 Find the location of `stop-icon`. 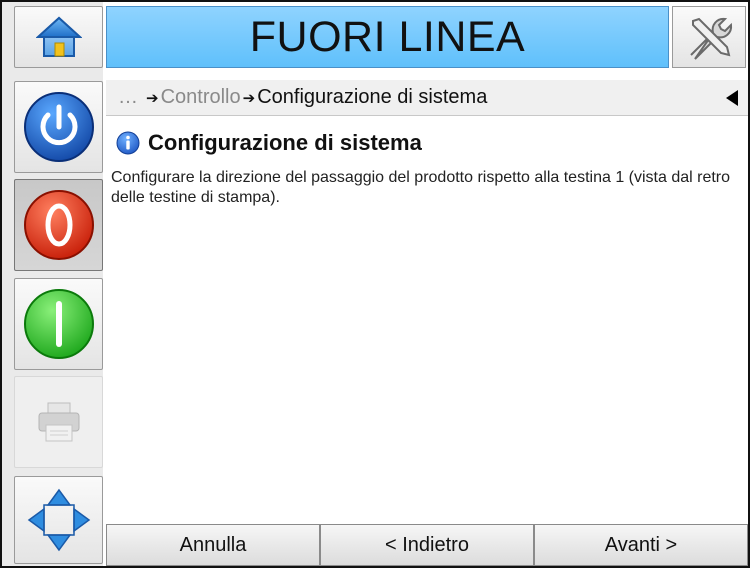

stop-icon is located at coordinates (58, 225).